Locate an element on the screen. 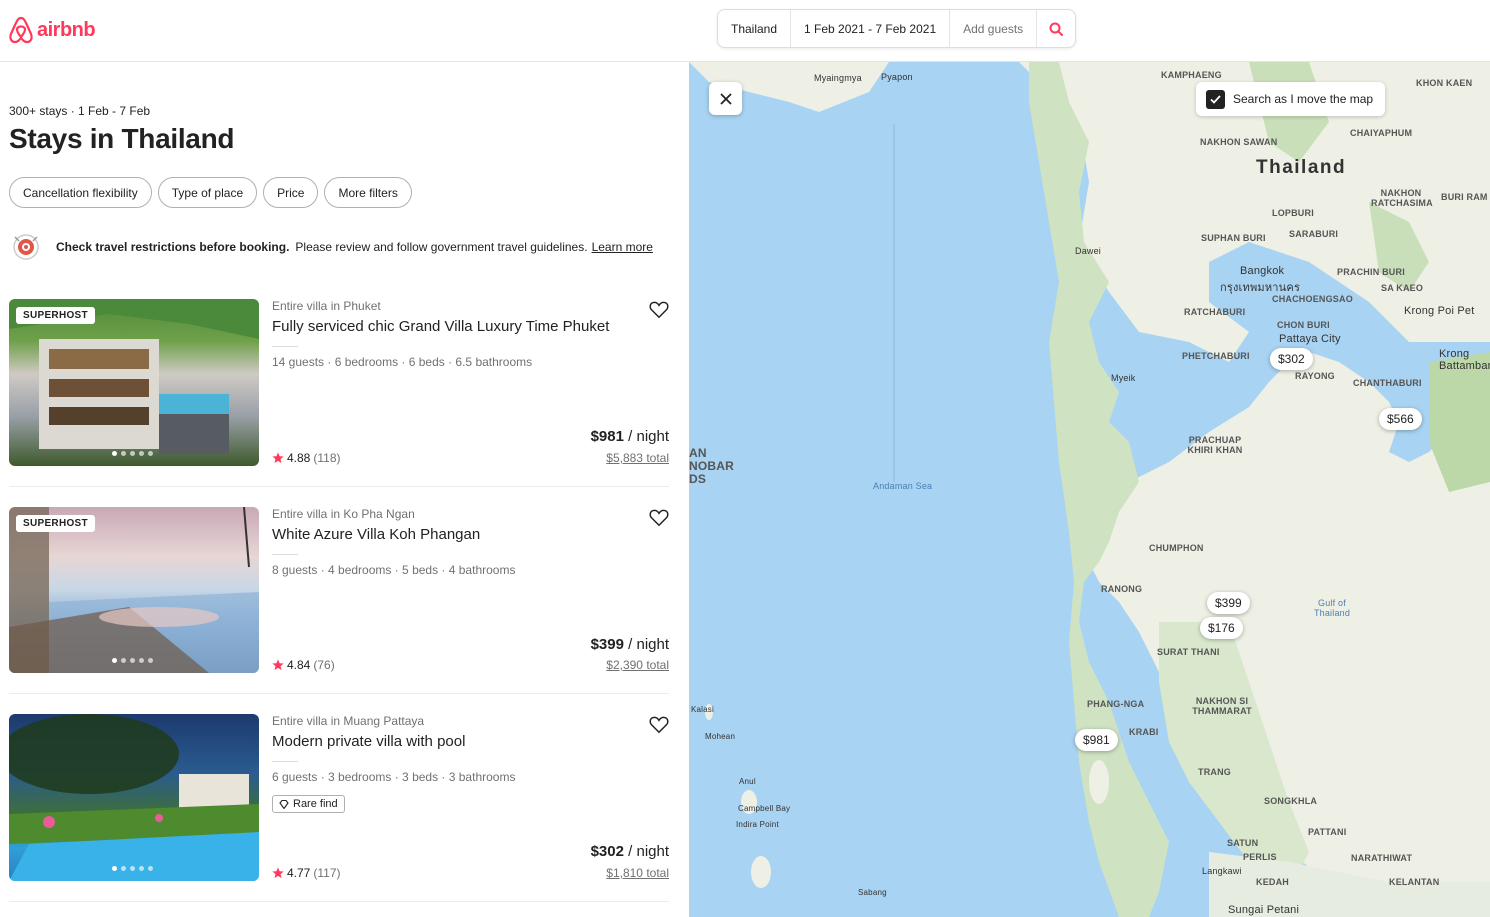  filter-cancellation-flexibility: Cancellation flexibility is located at coordinates (80, 192).